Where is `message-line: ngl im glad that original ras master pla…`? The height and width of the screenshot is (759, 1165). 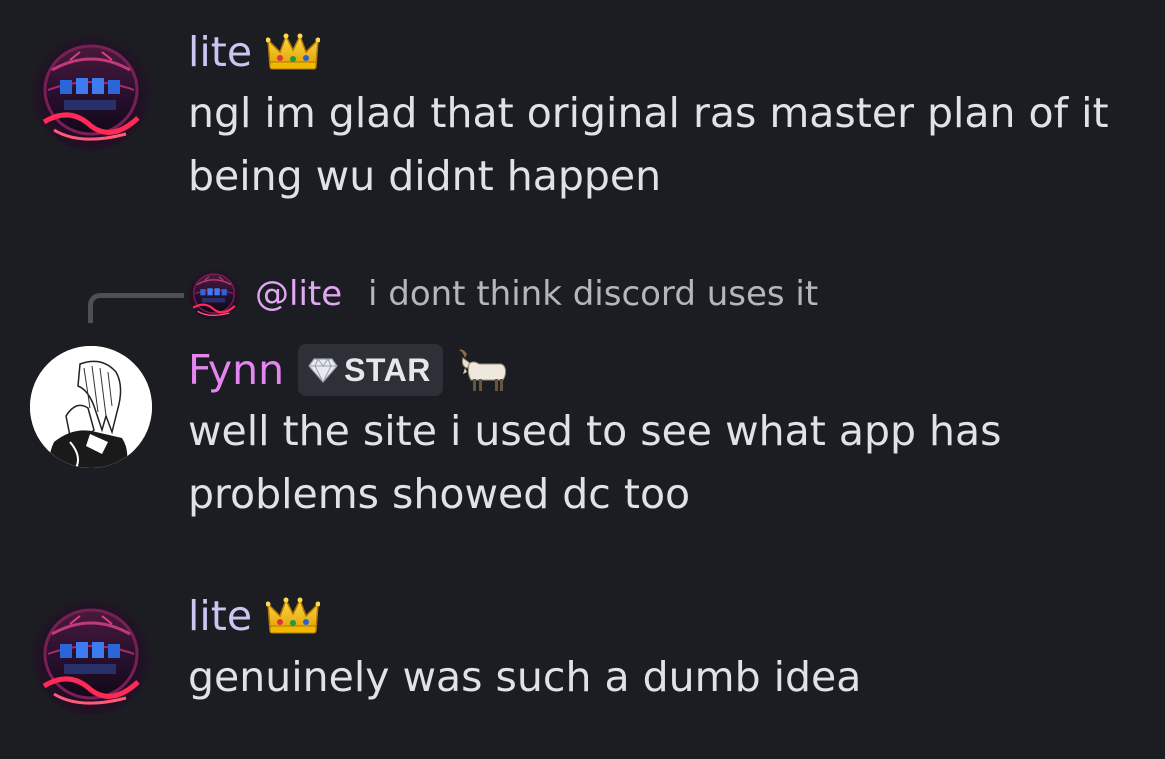
message-line: ngl im glad that original ras master pla… is located at coordinates (648, 113).